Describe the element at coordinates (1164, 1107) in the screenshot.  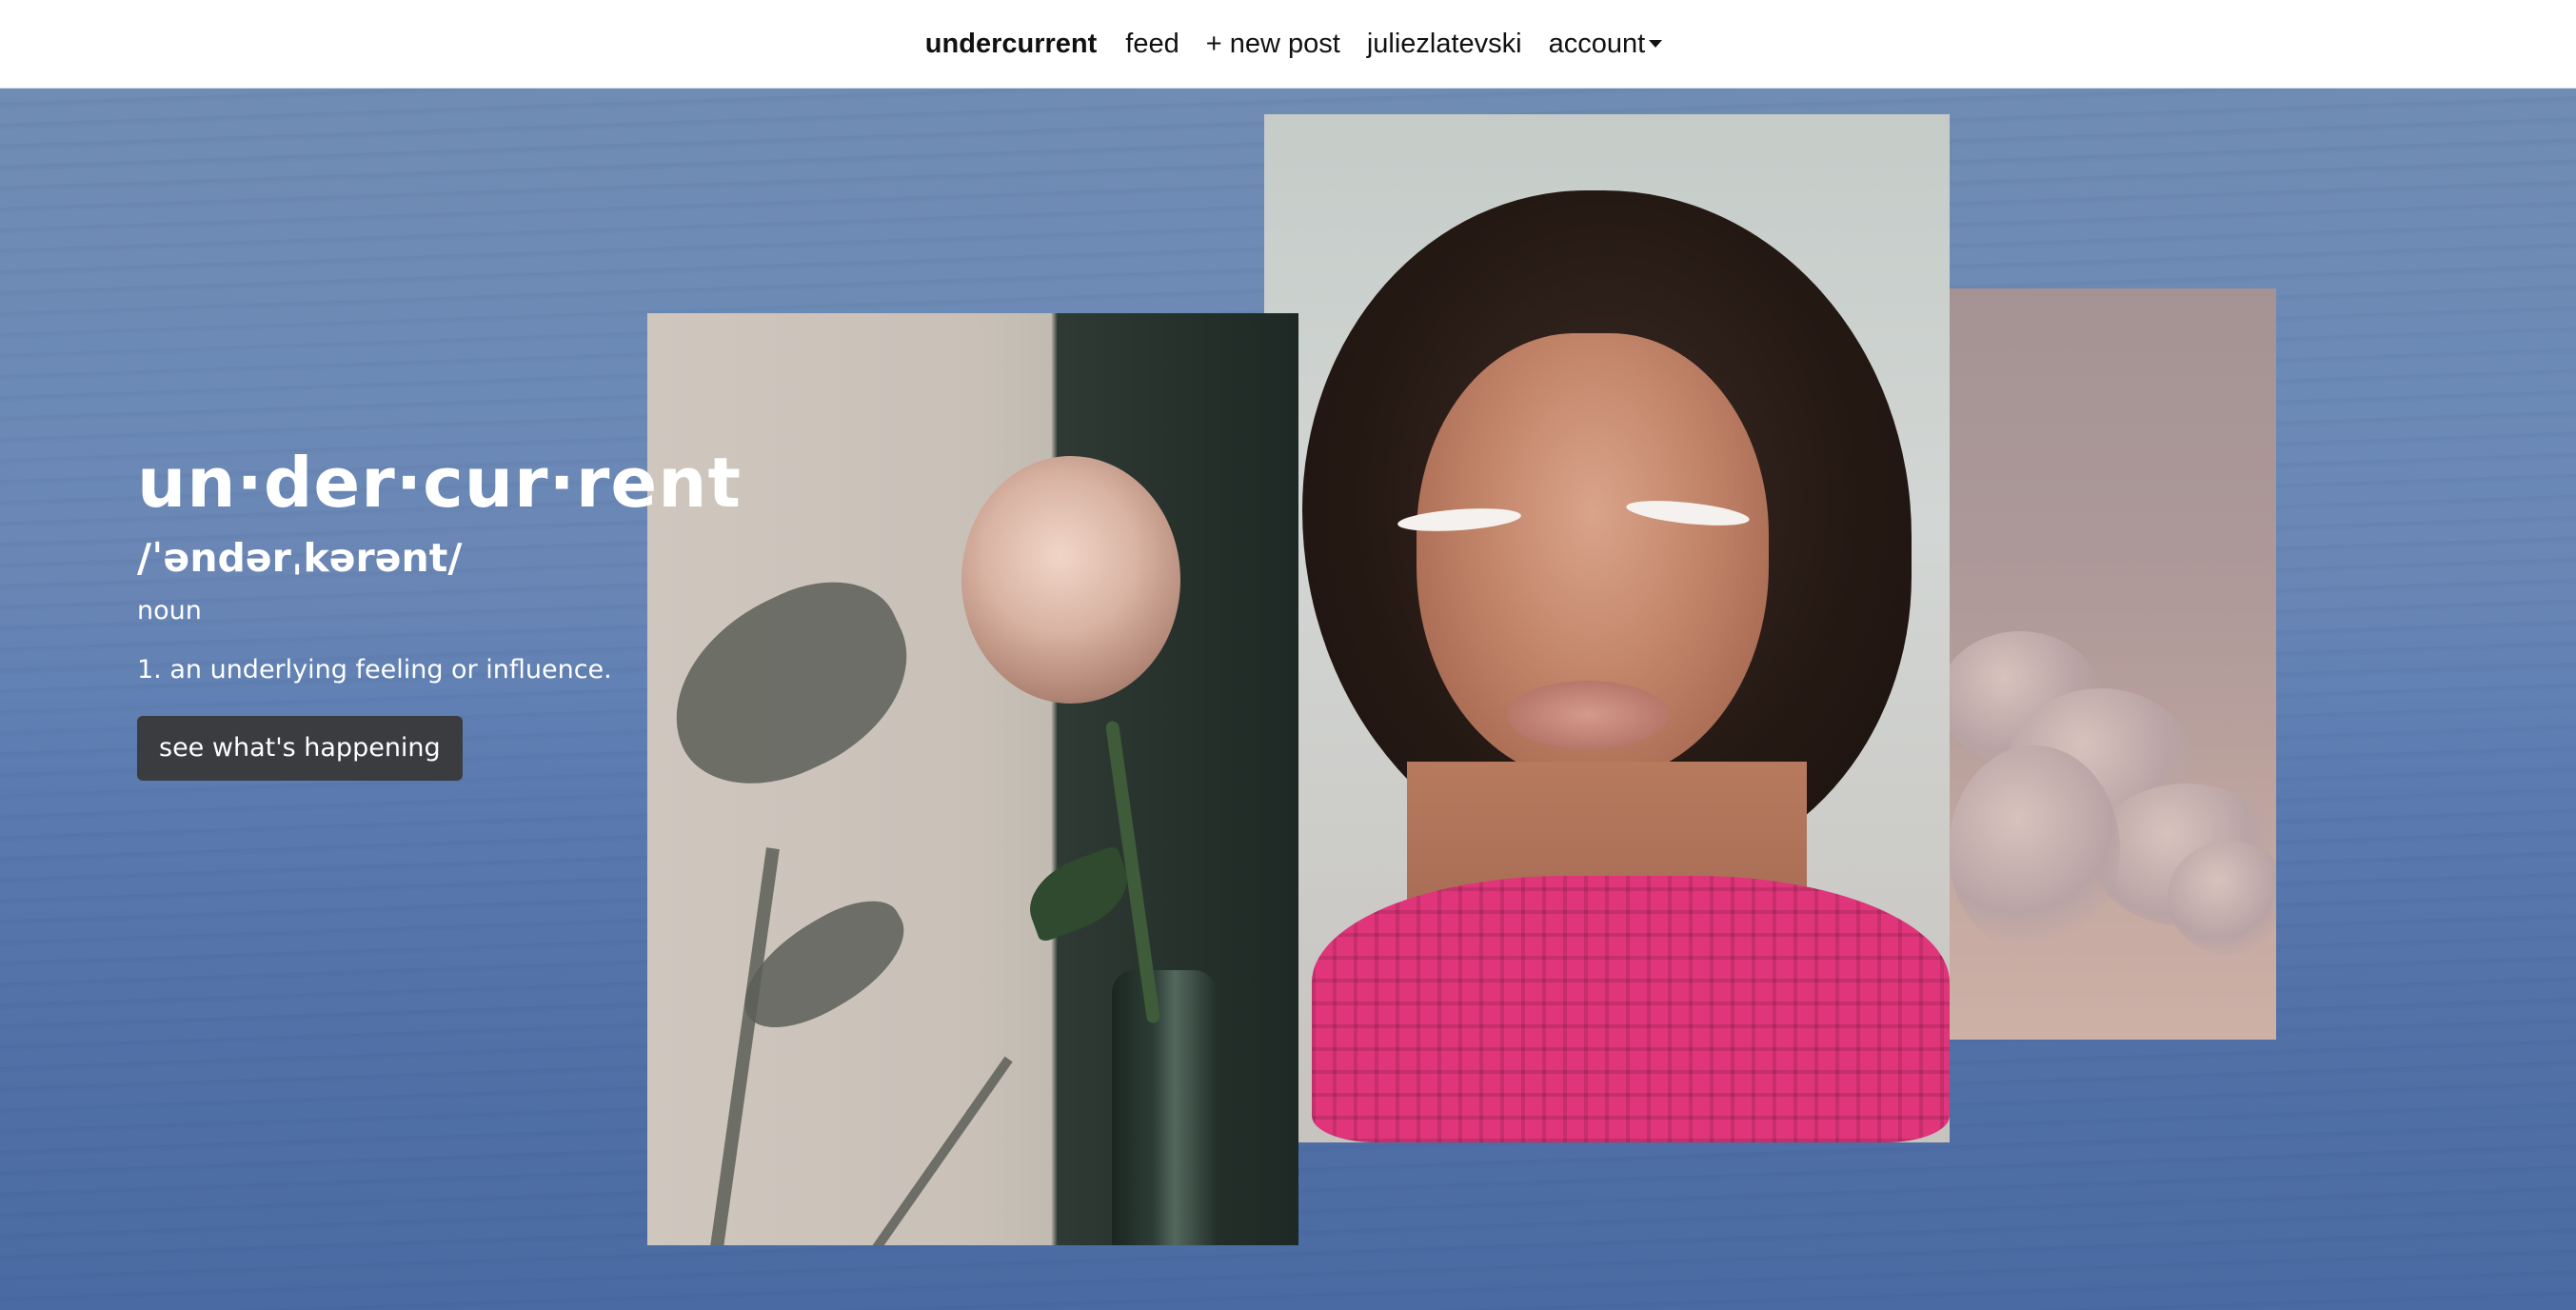
I see `glass-bottle` at that location.